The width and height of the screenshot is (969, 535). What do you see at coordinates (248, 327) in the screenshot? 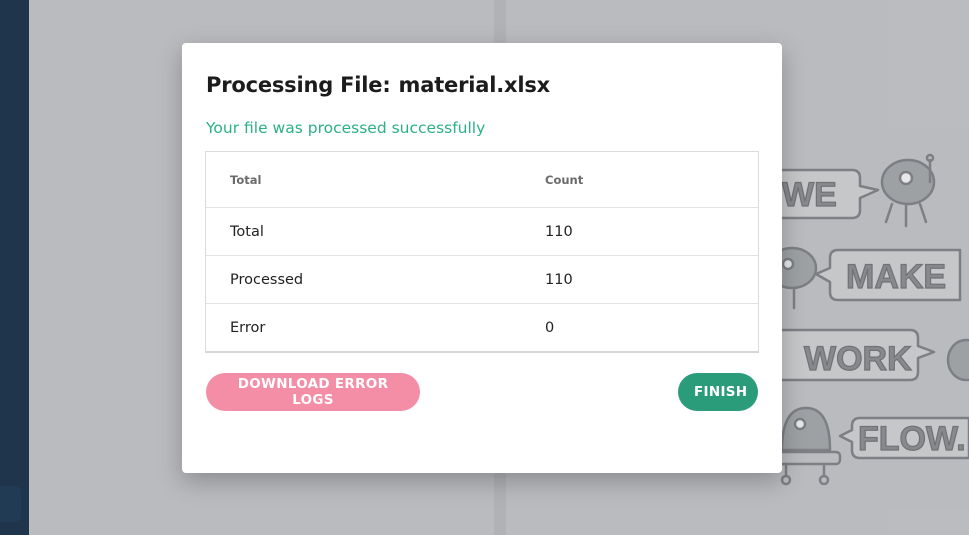
I see `row-label: Error` at bounding box center [248, 327].